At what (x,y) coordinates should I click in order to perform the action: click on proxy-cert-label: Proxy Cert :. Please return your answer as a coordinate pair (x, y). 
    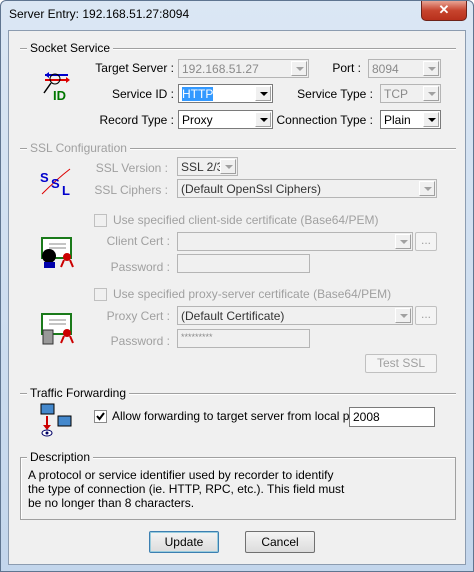
    Looking at the image, I should click on (138, 316).